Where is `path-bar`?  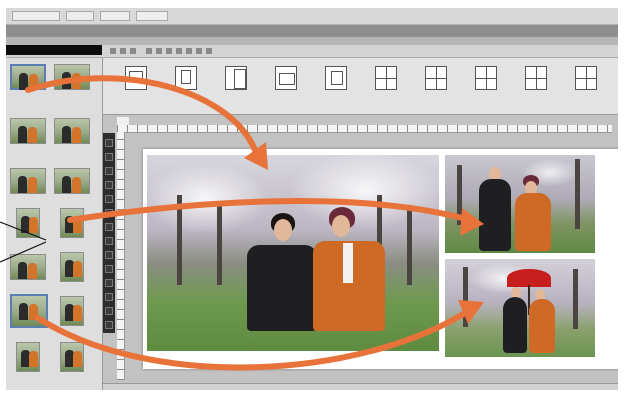
path-bar is located at coordinates (54, 50).